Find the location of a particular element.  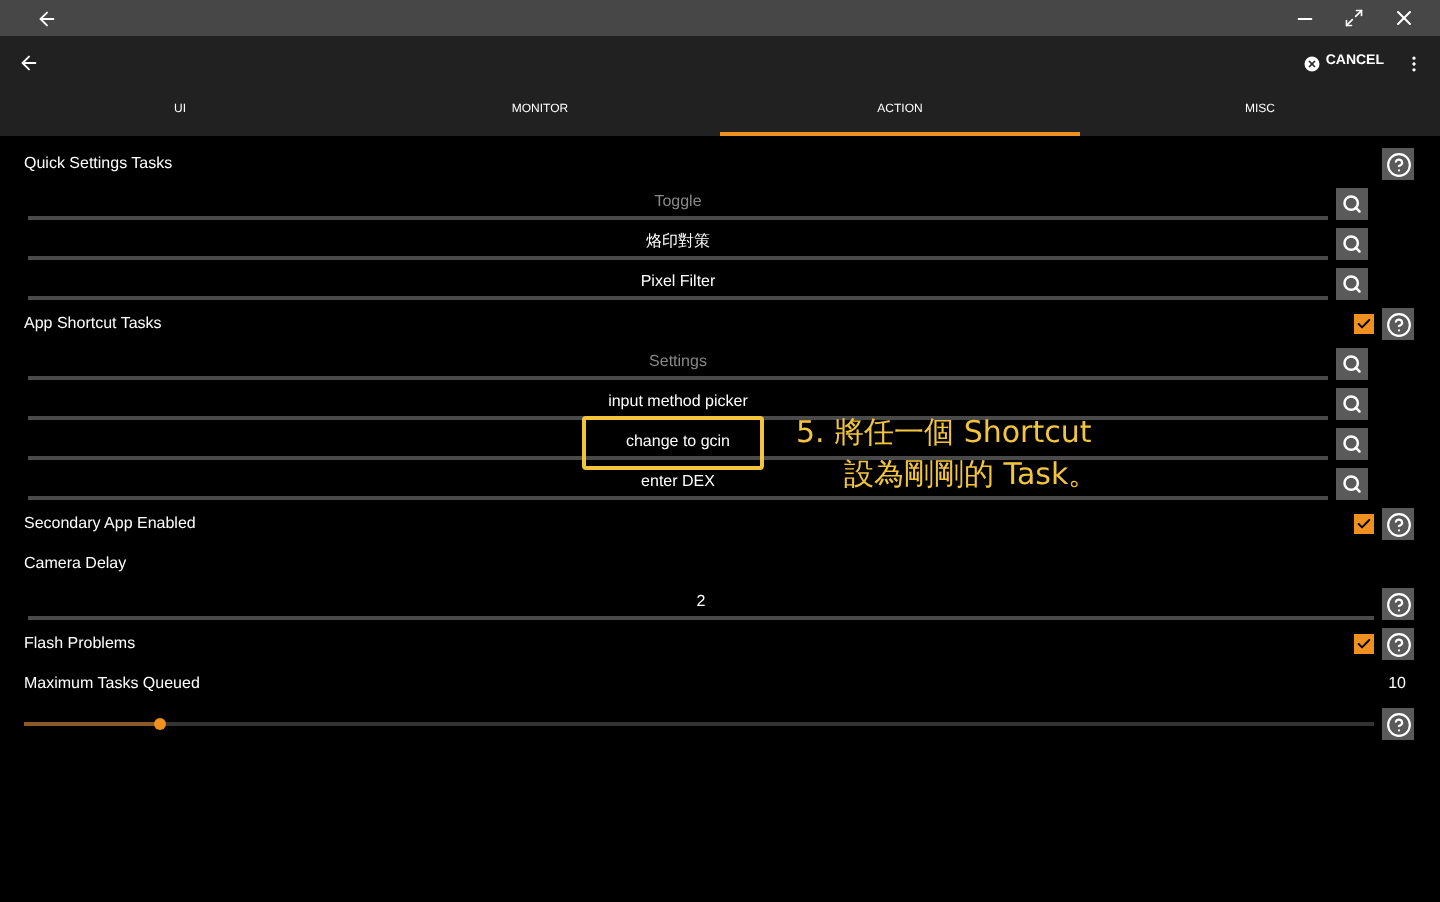

slider-thumb is located at coordinates (159, 724).